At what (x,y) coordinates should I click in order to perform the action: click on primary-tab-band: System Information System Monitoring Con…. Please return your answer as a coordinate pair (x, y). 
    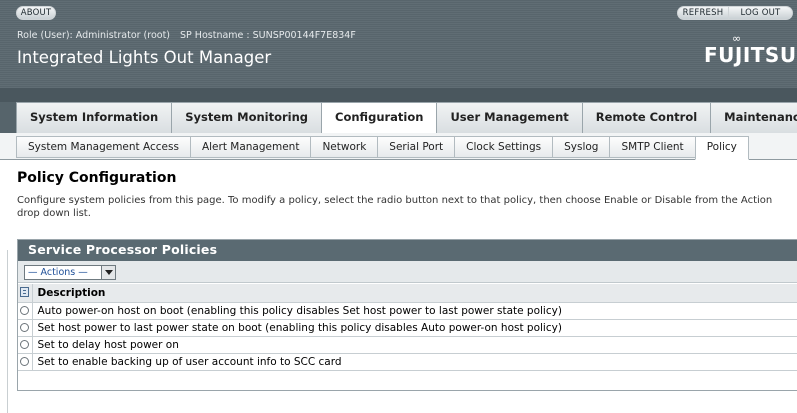
    Looking at the image, I should click on (398, 110).